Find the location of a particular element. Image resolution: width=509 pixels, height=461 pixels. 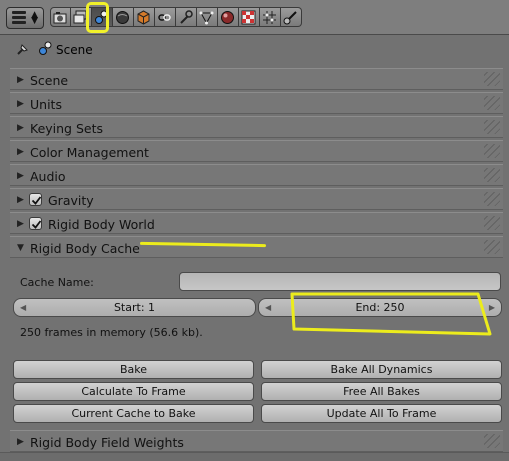

tab-texture is located at coordinates (249, 17).